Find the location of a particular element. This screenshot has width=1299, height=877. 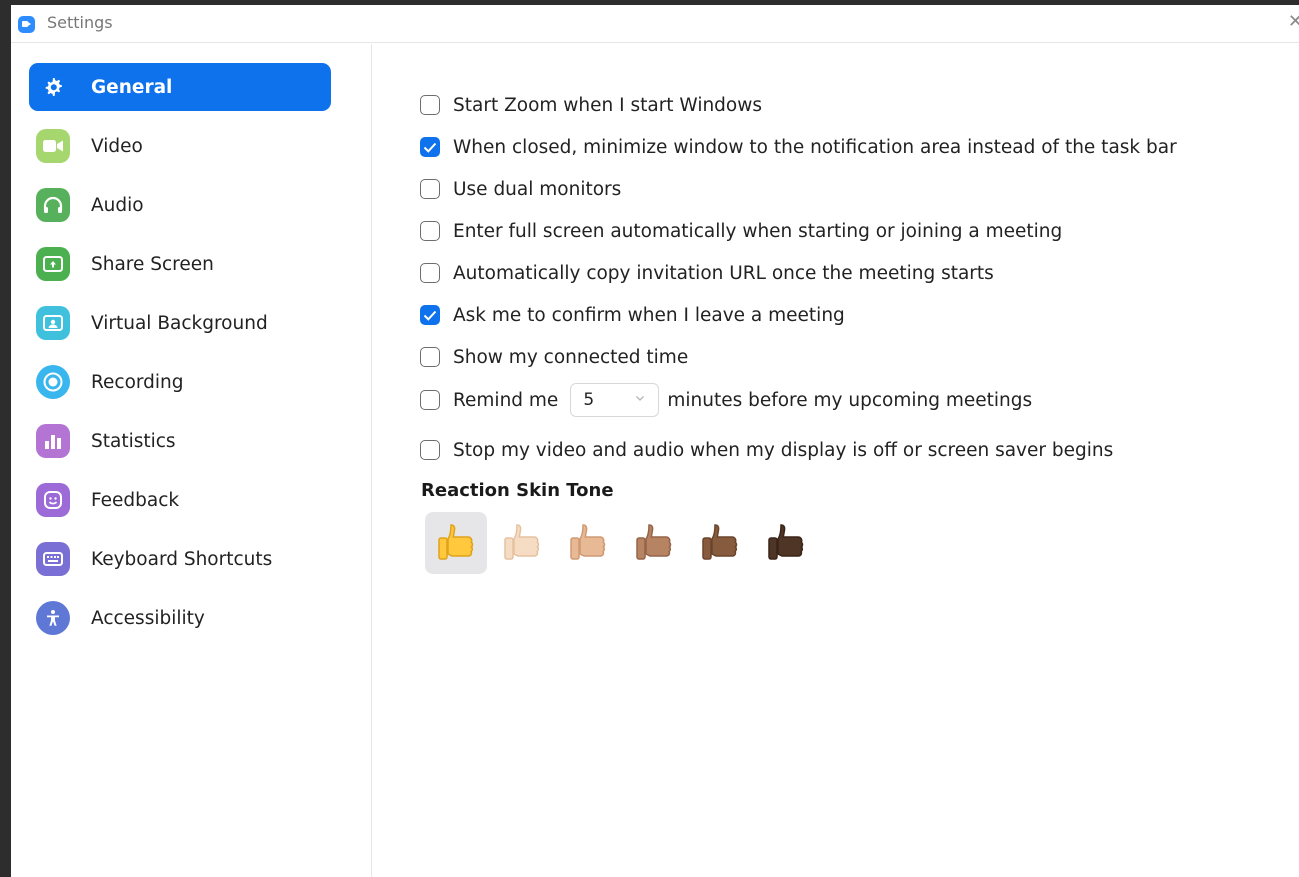

dual-monitors-option: Use dual monitors is located at coordinates (520, 189).